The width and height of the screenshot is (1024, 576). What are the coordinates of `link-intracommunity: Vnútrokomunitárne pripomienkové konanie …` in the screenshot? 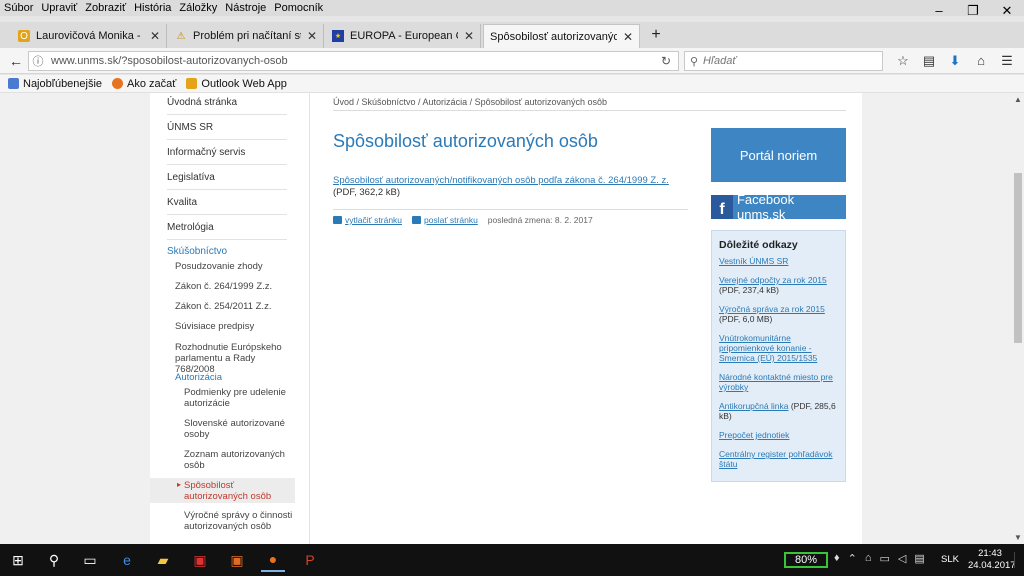 It's located at (768, 348).